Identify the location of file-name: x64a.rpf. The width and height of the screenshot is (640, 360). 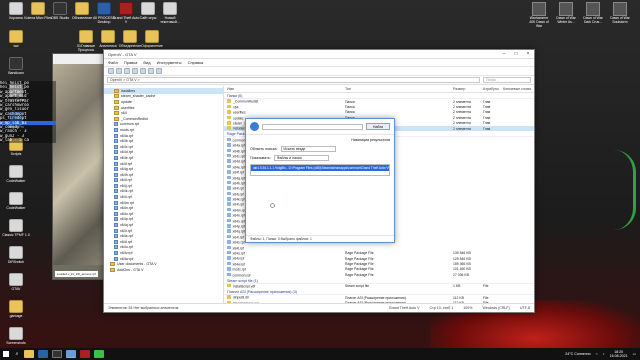
(238, 145).